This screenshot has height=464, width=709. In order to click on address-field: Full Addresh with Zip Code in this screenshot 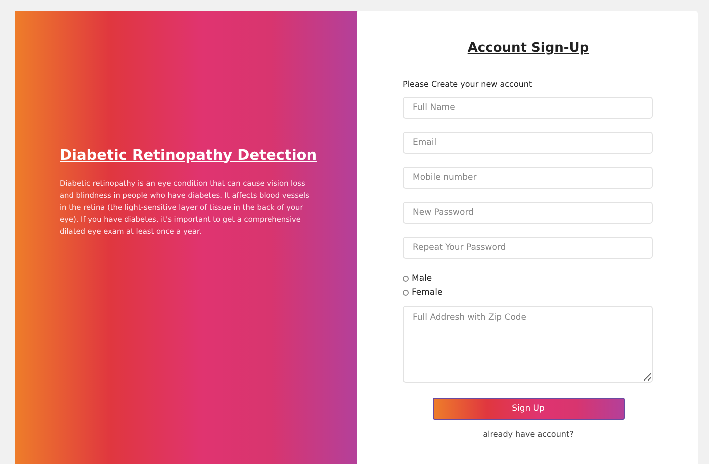, I will do `click(528, 344)`.